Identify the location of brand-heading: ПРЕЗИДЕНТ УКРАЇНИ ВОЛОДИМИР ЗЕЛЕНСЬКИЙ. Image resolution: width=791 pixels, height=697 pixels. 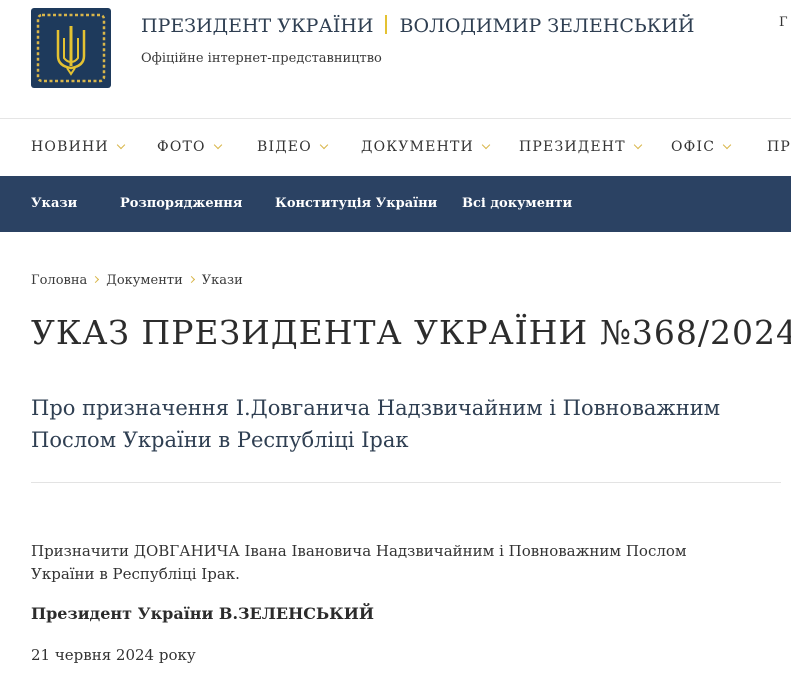
(418, 26).